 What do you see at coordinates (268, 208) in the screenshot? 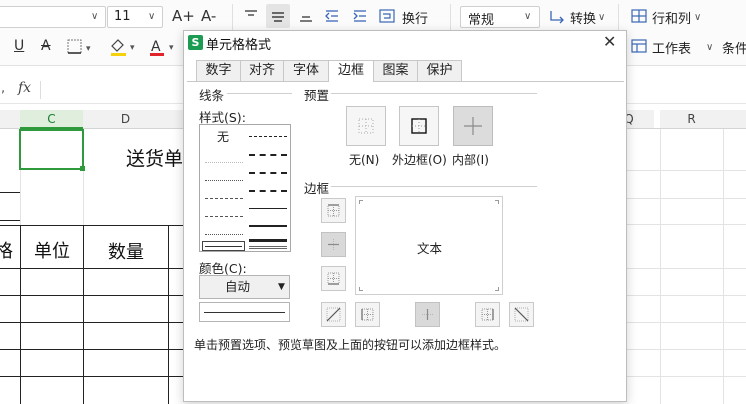
I see `line-style-thin` at bounding box center [268, 208].